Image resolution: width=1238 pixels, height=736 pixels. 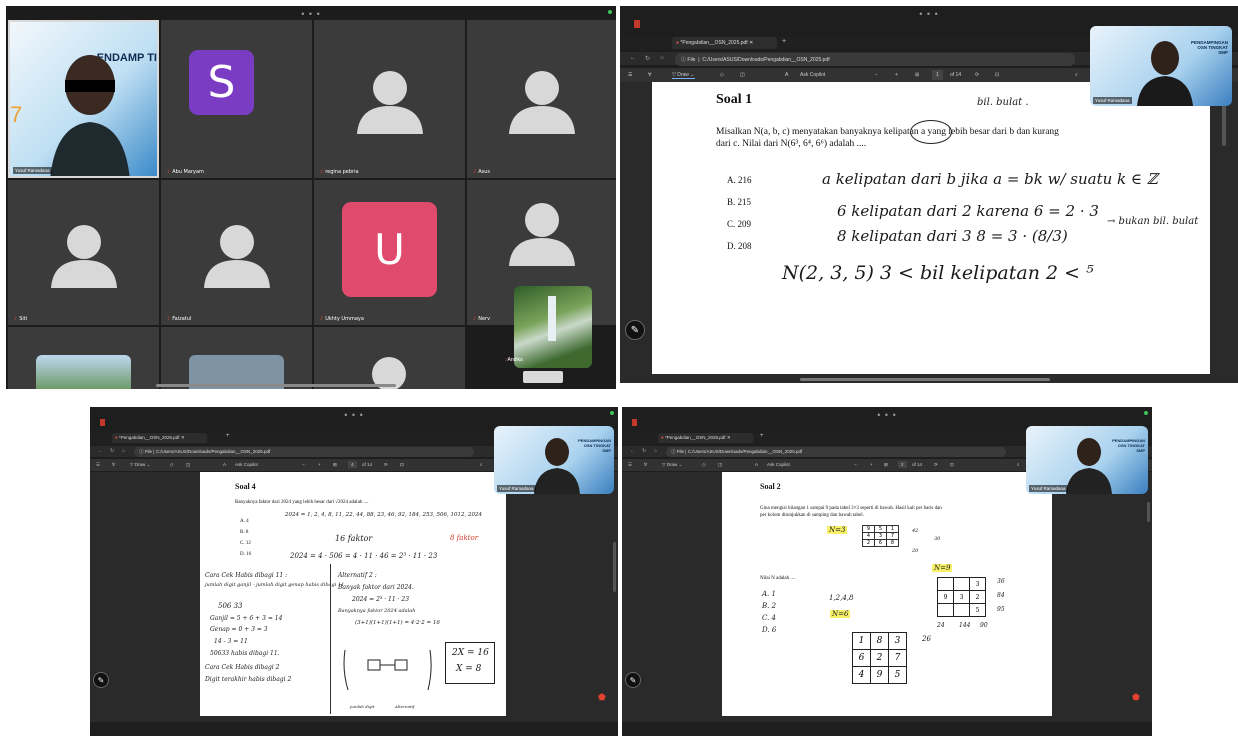 I want to click on participant-tile-yusuf: ENDAMP TI 7 Yusuf Ramadana, so click(x=83, y=99).